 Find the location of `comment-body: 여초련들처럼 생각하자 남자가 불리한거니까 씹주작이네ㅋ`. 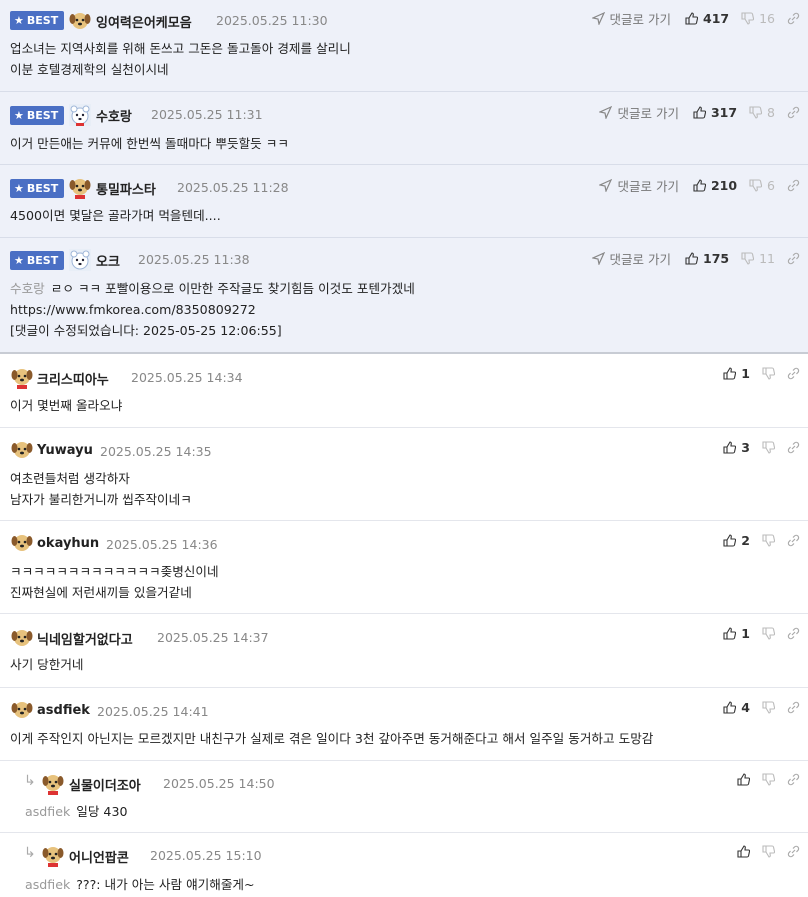

comment-body: 여초련들처럼 생각하자 남자가 불리한거니까 씹주작이네ㅋ is located at coordinates (101, 489).